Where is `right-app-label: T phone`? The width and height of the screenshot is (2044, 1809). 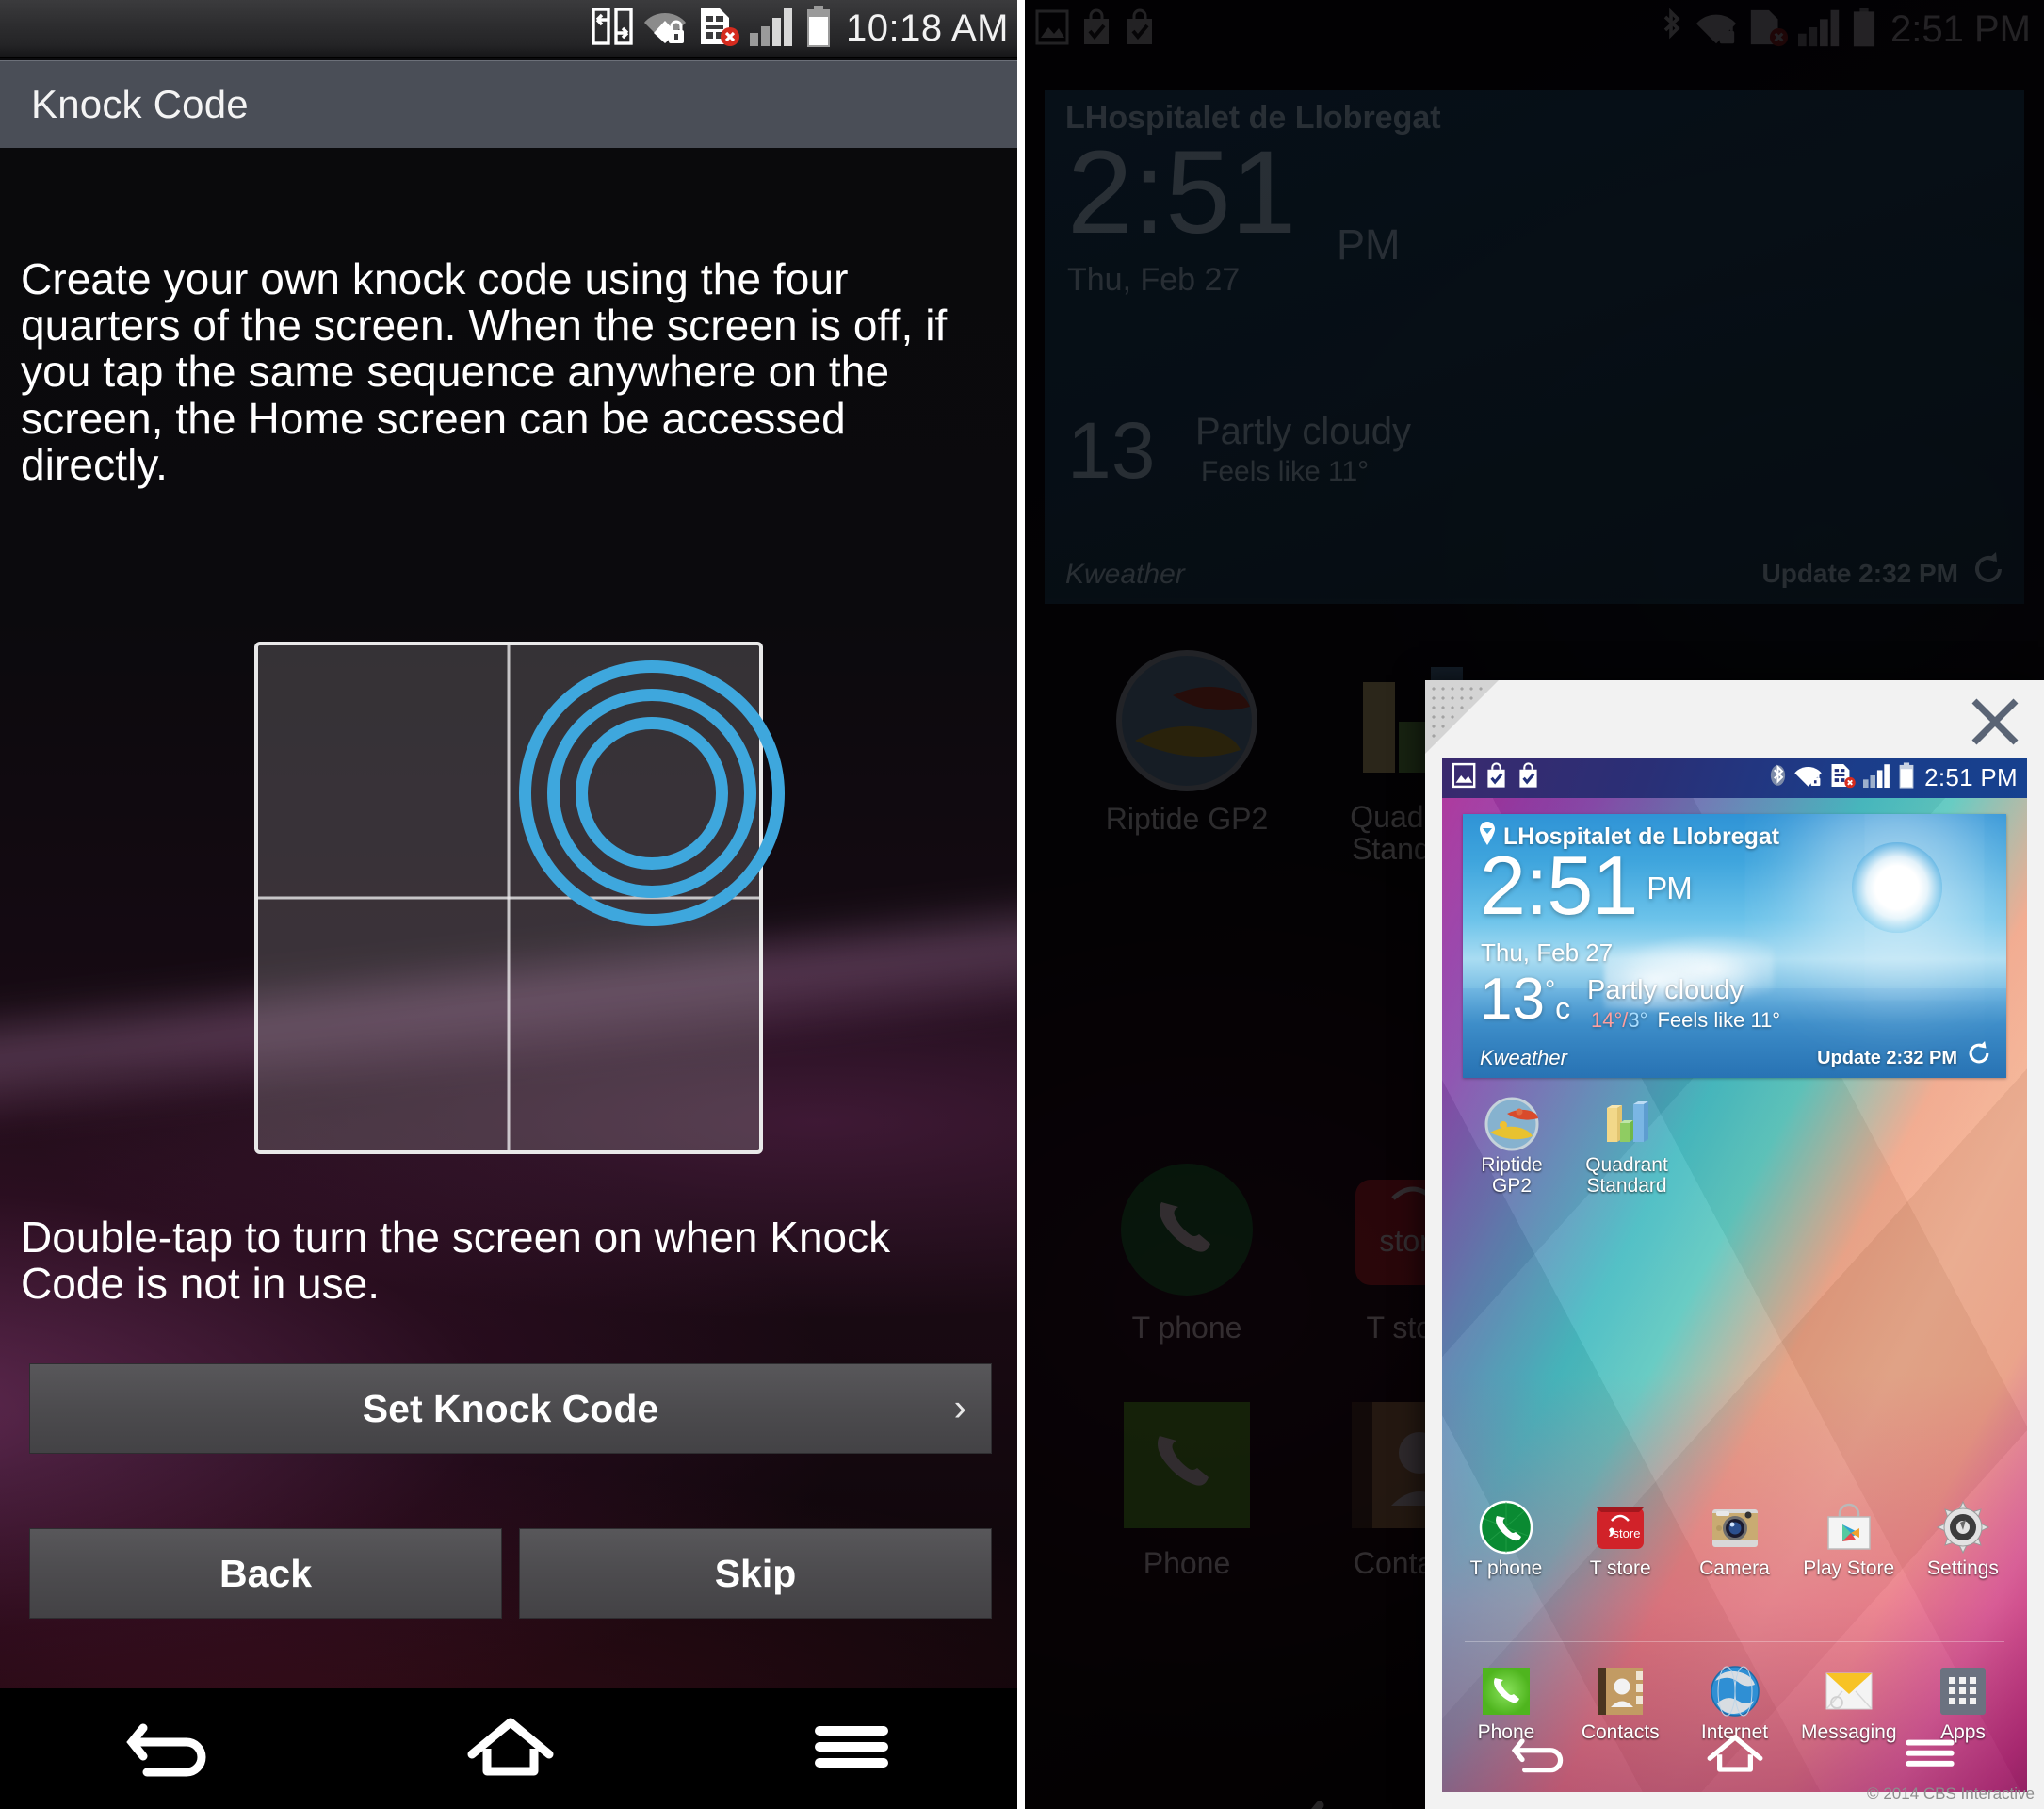
right-app-label: T phone is located at coordinates (1186, 1328).